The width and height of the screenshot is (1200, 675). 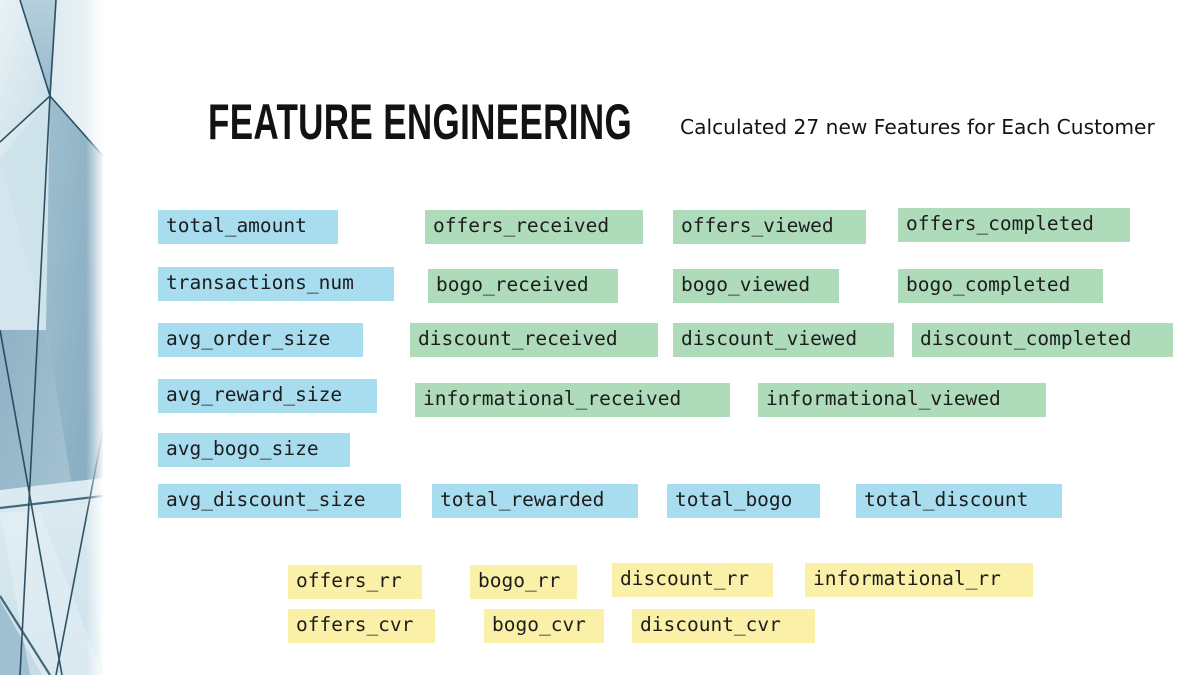 What do you see at coordinates (572, 400) in the screenshot?
I see `feature-chip-informational-received: informational_received` at bounding box center [572, 400].